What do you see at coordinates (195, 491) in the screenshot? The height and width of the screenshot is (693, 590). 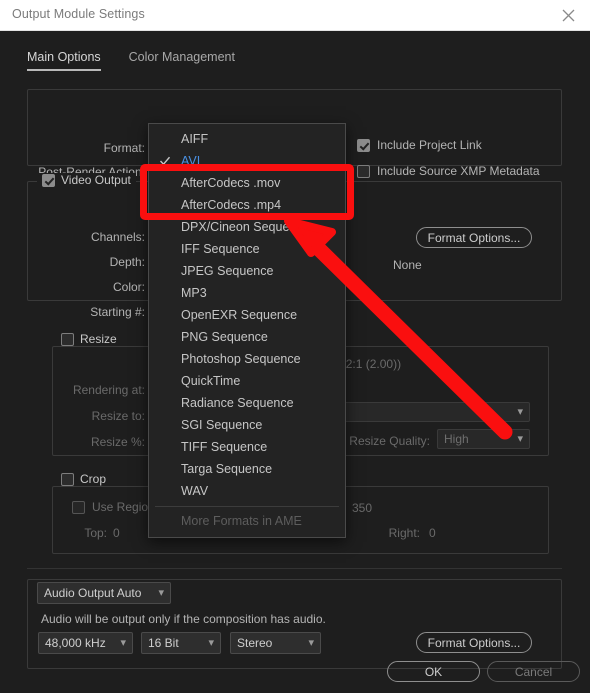 I see `menu-item-label: WAV` at bounding box center [195, 491].